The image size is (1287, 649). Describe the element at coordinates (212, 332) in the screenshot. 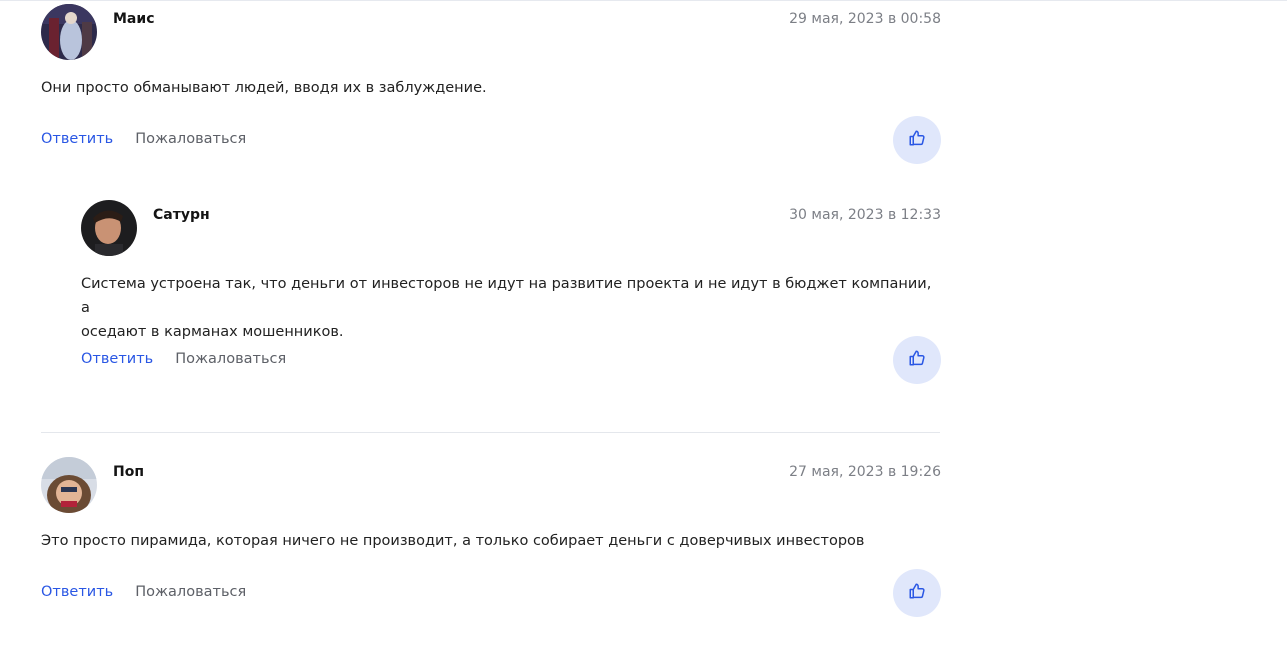

I see `comment-text-line: оседают в карманах мошенников.` at that location.